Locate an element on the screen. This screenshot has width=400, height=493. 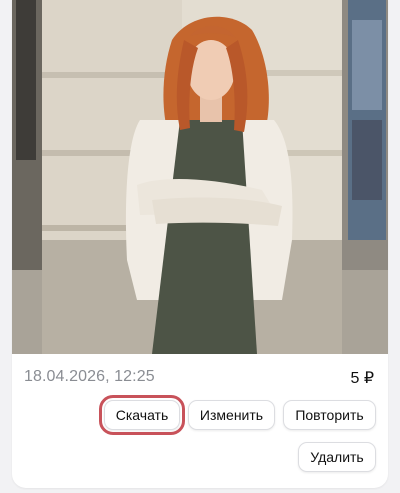
repeat-button: Повторить is located at coordinates (329, 415).